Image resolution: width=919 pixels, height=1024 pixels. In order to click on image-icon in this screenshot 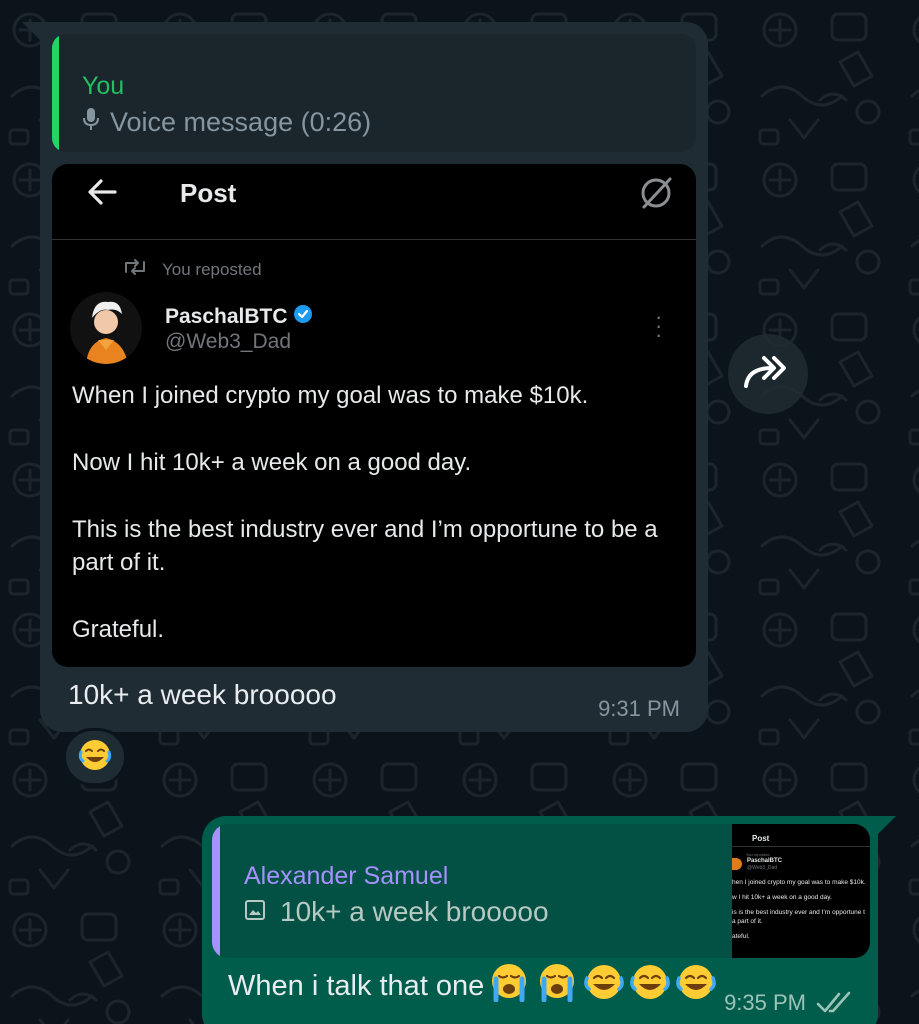, I will do `click(262, 912)`.